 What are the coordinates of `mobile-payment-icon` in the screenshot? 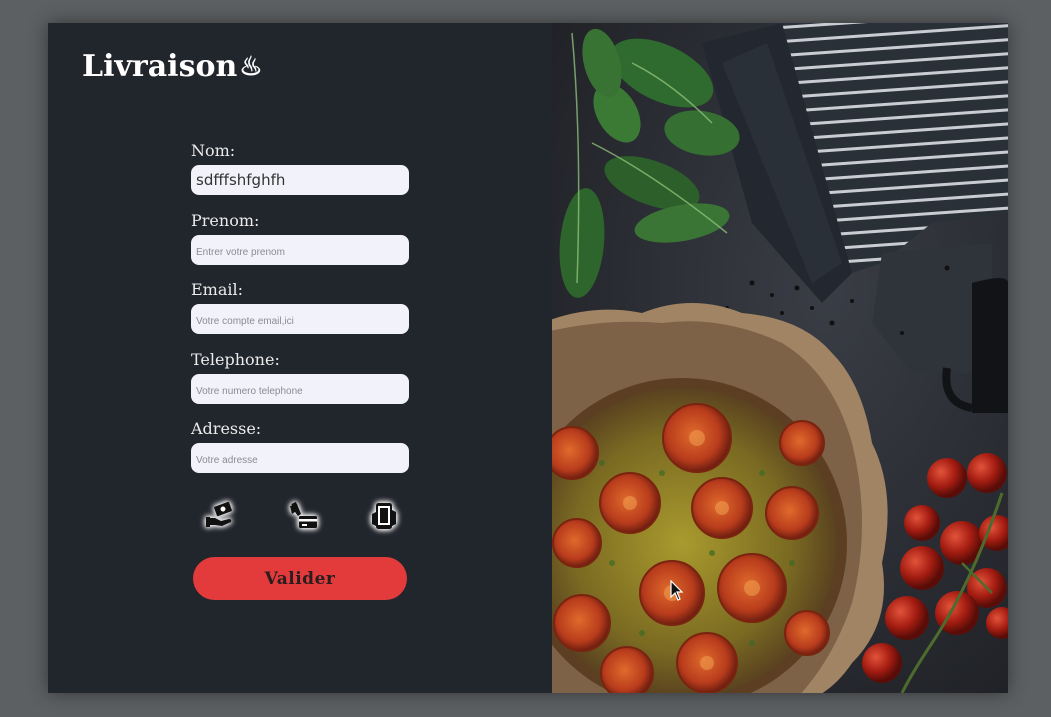 It's located at (384, 516).